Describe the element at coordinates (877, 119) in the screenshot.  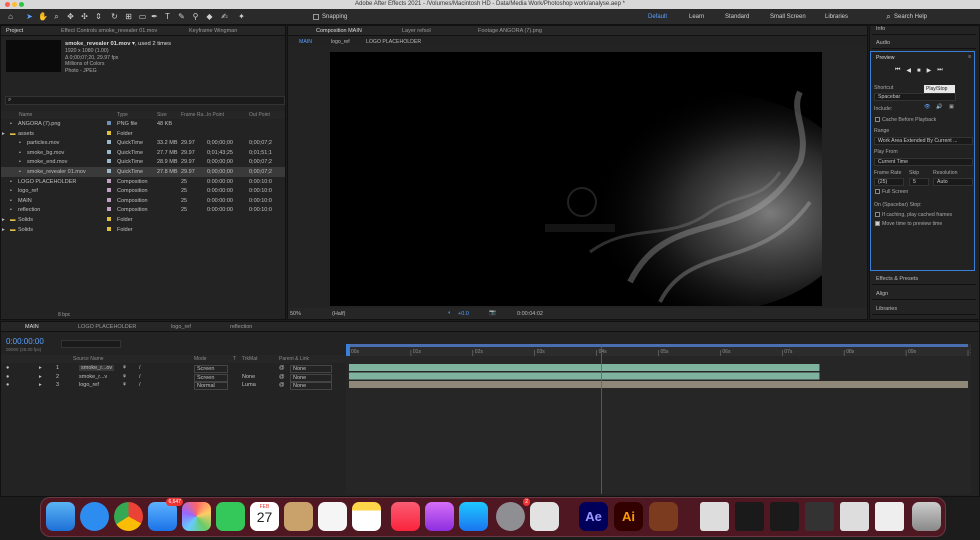
I see `cache-before-playback-checkbox` at that location.